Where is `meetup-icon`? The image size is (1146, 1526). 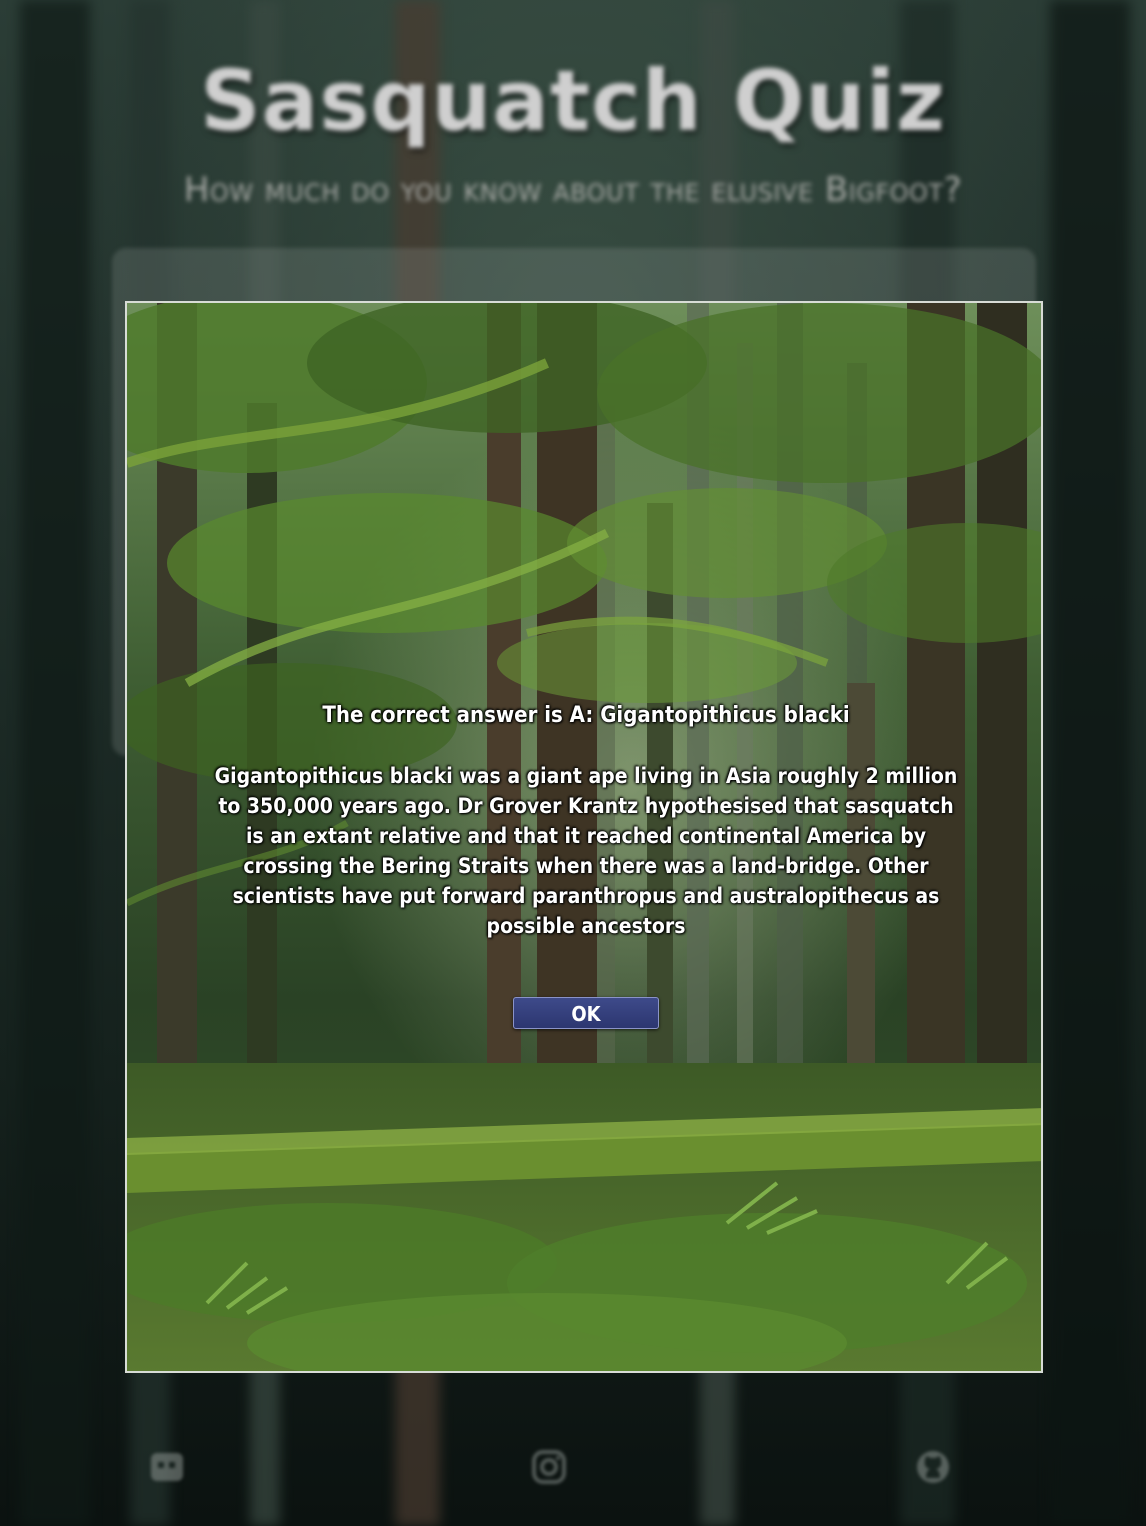 meetup-icon is located at coordinates (167, 1467).